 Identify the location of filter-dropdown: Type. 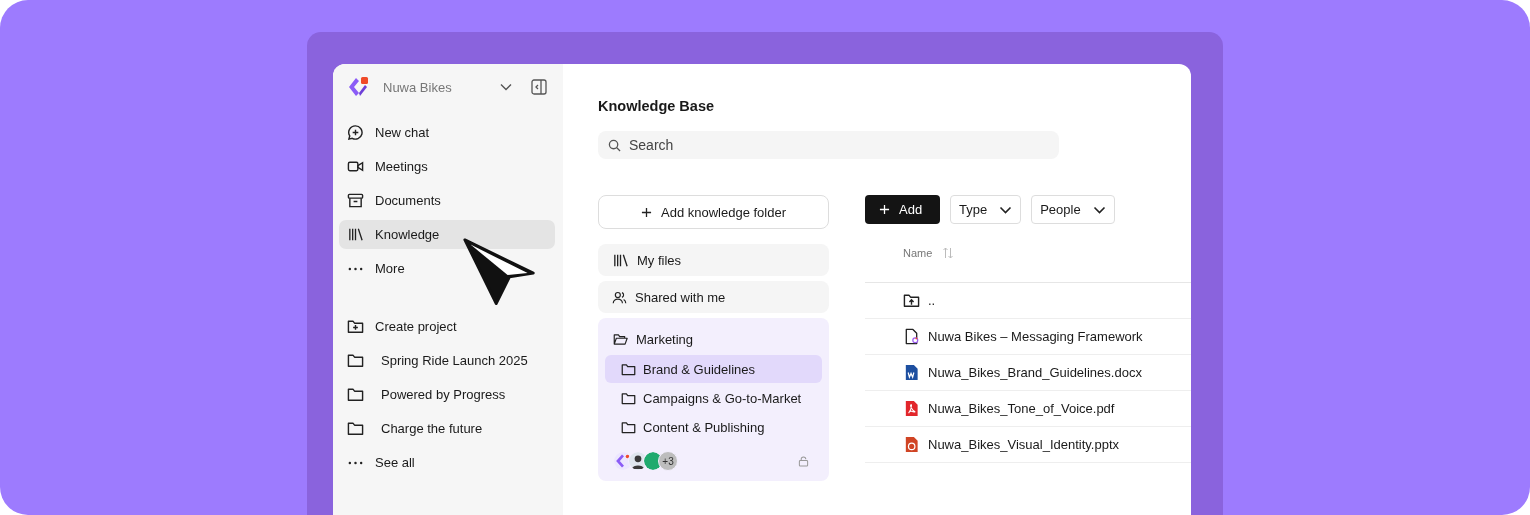
(986, 209).